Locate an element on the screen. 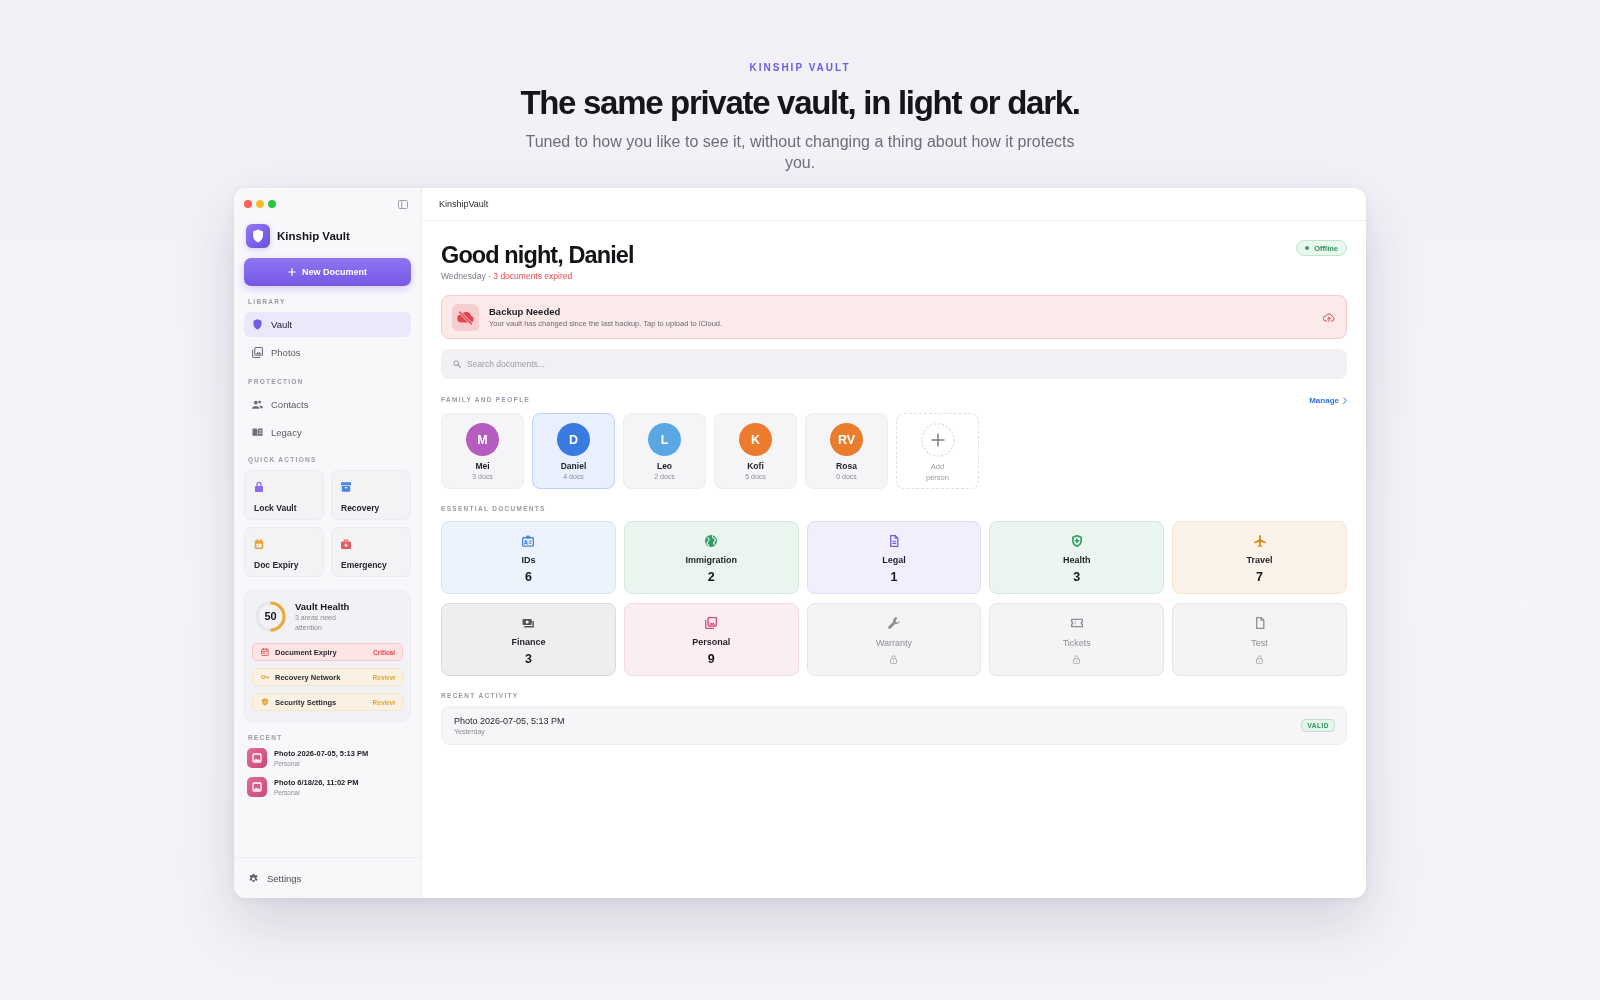  banner-title: Backup Needed is located at coordinates (525, 311).